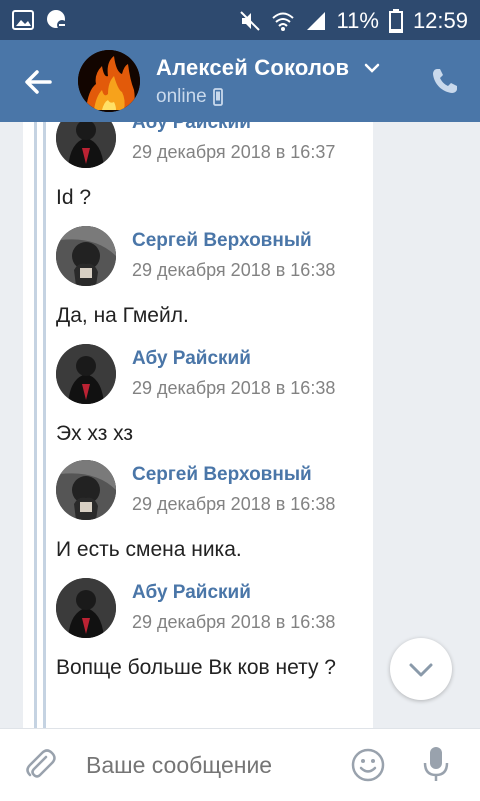  Describe the element at coordinates (357, 20) in the screenshot. I see `battery-percent: 11%` at that location.